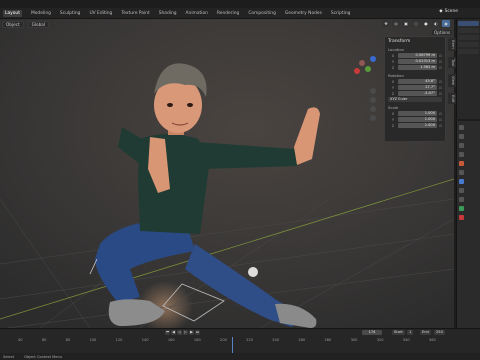  Describe the element at coordinates (415, 99) in the screenshot. I see `rotation-mode-select: XYZ Euler` at that location.